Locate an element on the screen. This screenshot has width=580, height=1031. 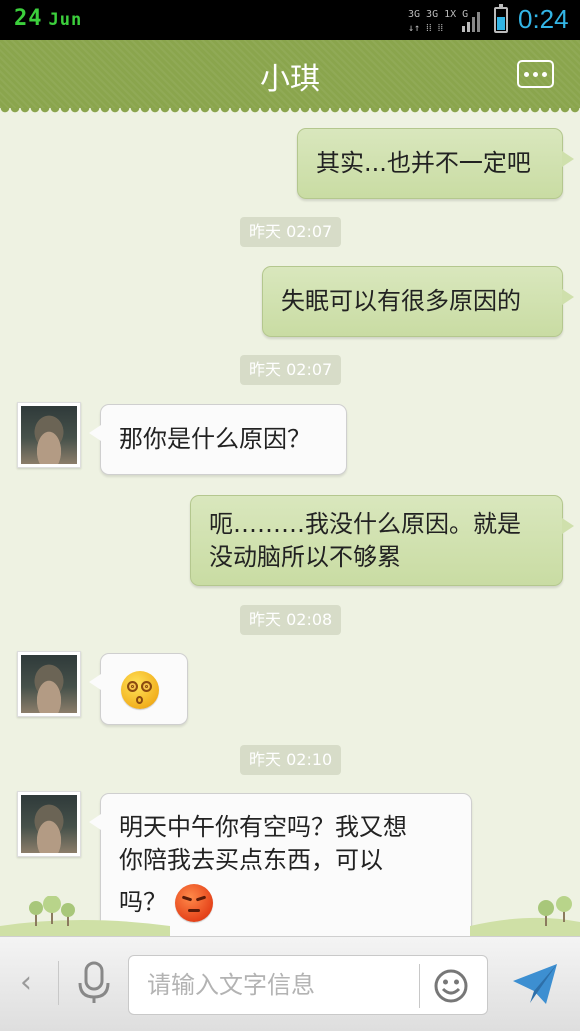
svg-text: 3G 3G 1X G is located at coordinates (438, 14).